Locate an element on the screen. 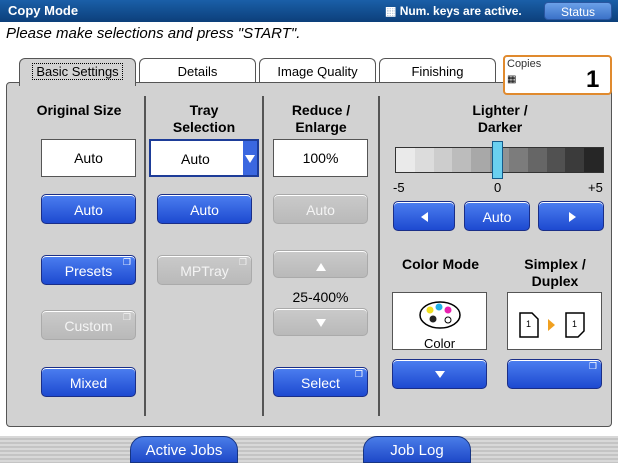 This screenshot has height=465, width=618. reduce-value: 100% is located at coordinates (320, 158).